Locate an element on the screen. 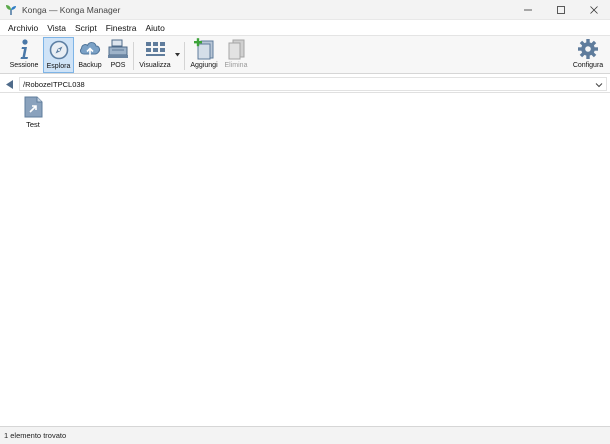 The height and width of the screenshot is (444, 610). visualizza-label: Visualizza is located at coordinates (155, 65).